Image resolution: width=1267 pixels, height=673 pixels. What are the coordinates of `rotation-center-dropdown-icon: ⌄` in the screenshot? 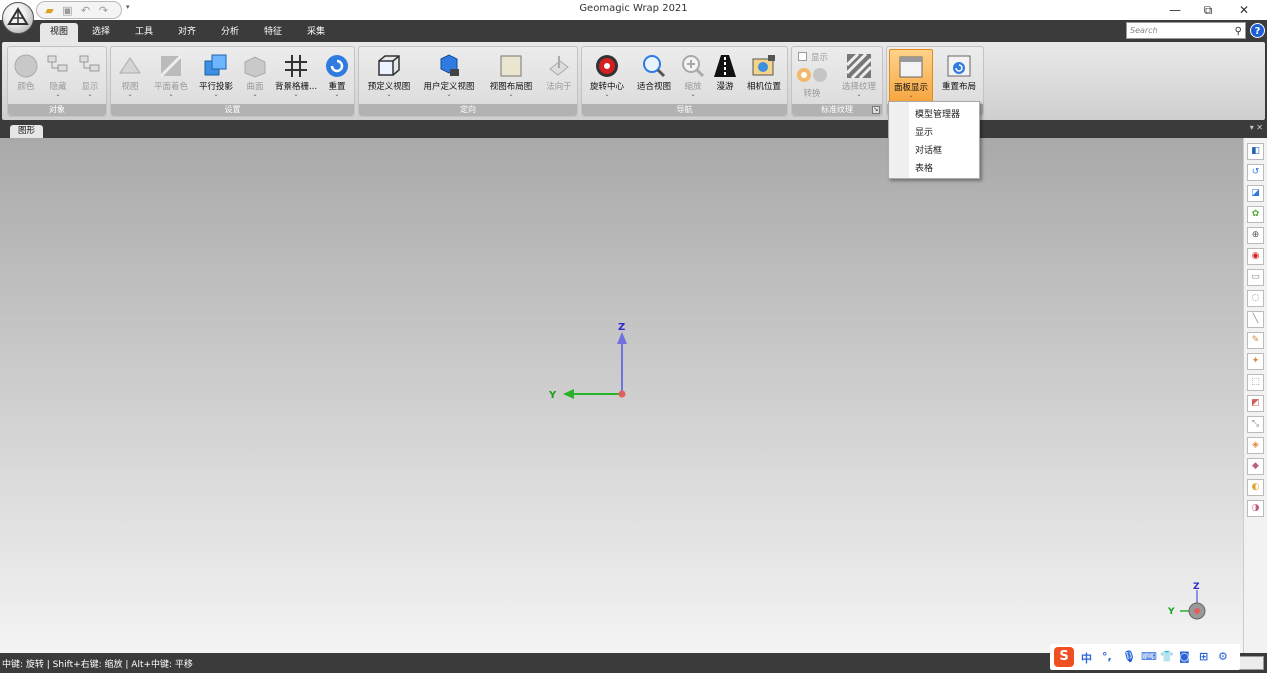 It's located at (607, 94).